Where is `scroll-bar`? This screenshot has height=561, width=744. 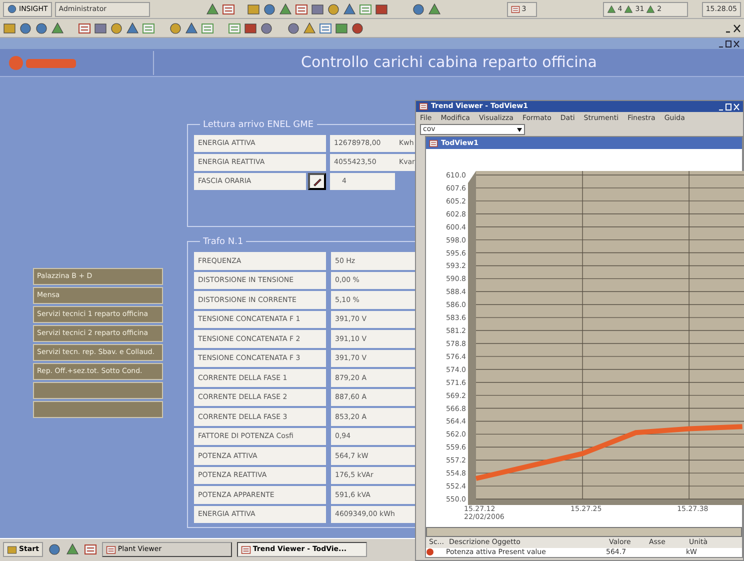
scroll-bar is located at coordinates (584, 532).